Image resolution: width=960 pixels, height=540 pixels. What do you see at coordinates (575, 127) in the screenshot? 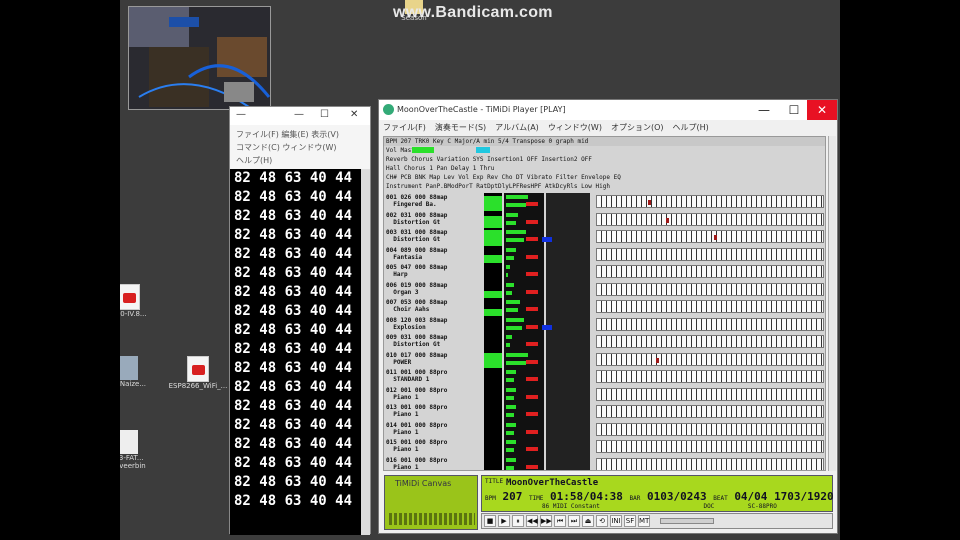
I see `menu-item: ウィンドウ(W)` at bounding box center [575, 127].